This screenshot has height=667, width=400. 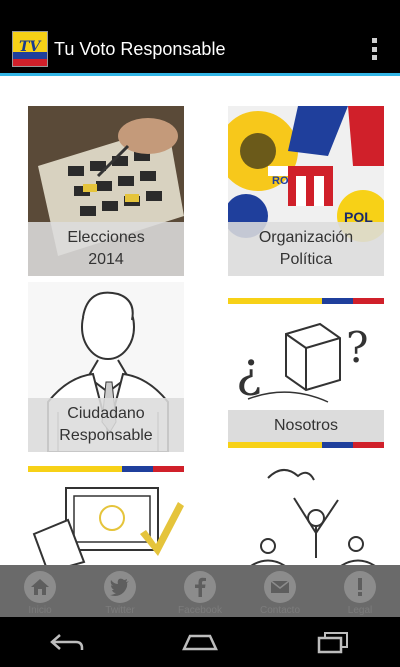 What do you see at coordinates (306, 426) in the screenshot?
I see `tile-label: Nosotros` at bounding box center [306, 426].